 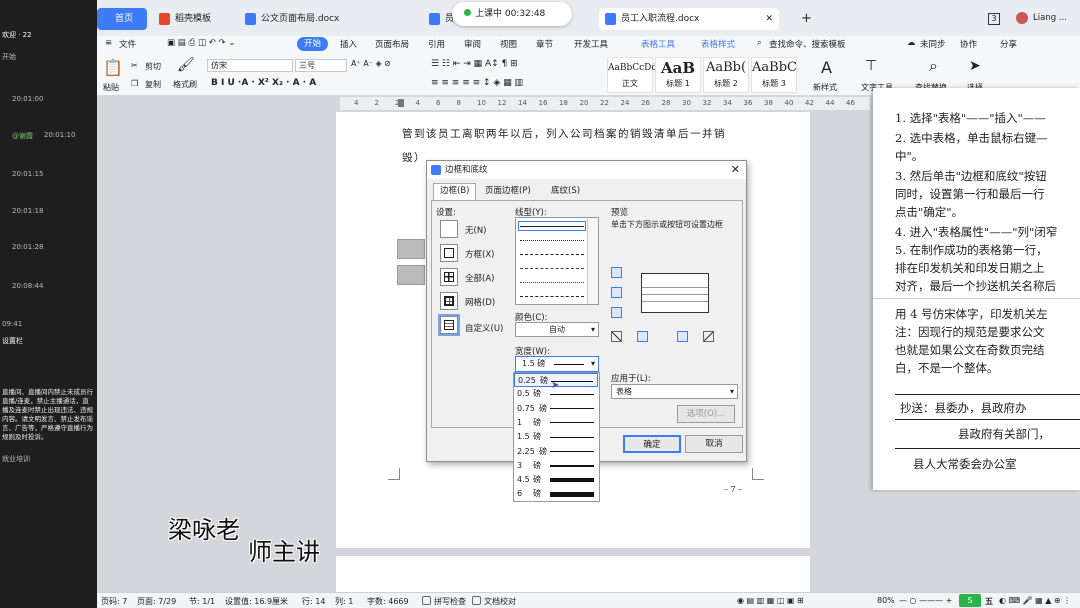 I want to click on setting-custom: 自定义(U), so click(x=484, y=328).